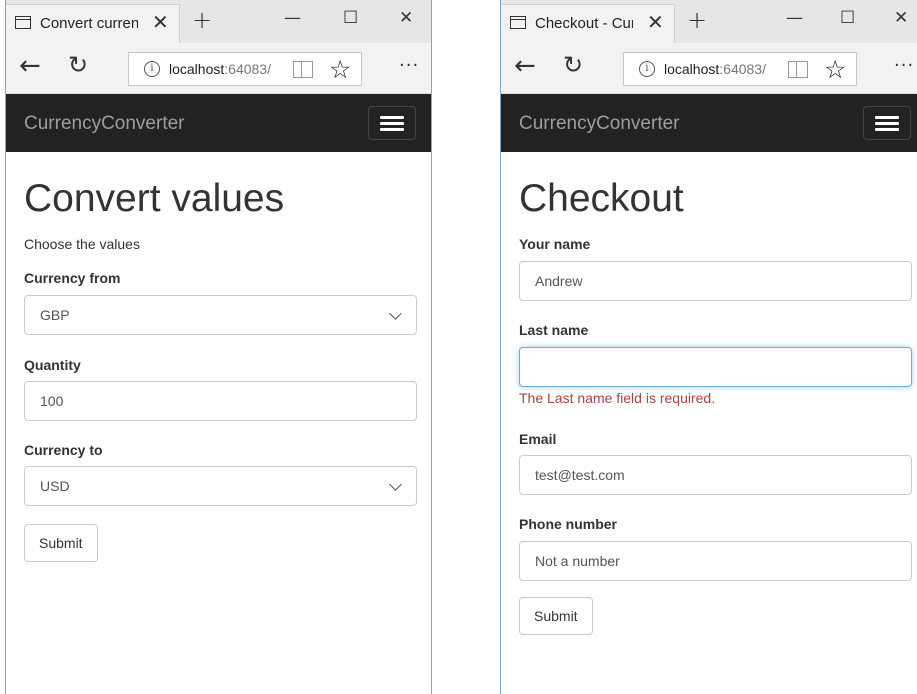 This screenshot has width=917, height=694. I want to click on currency-to-select: USD, so click(220, 486).